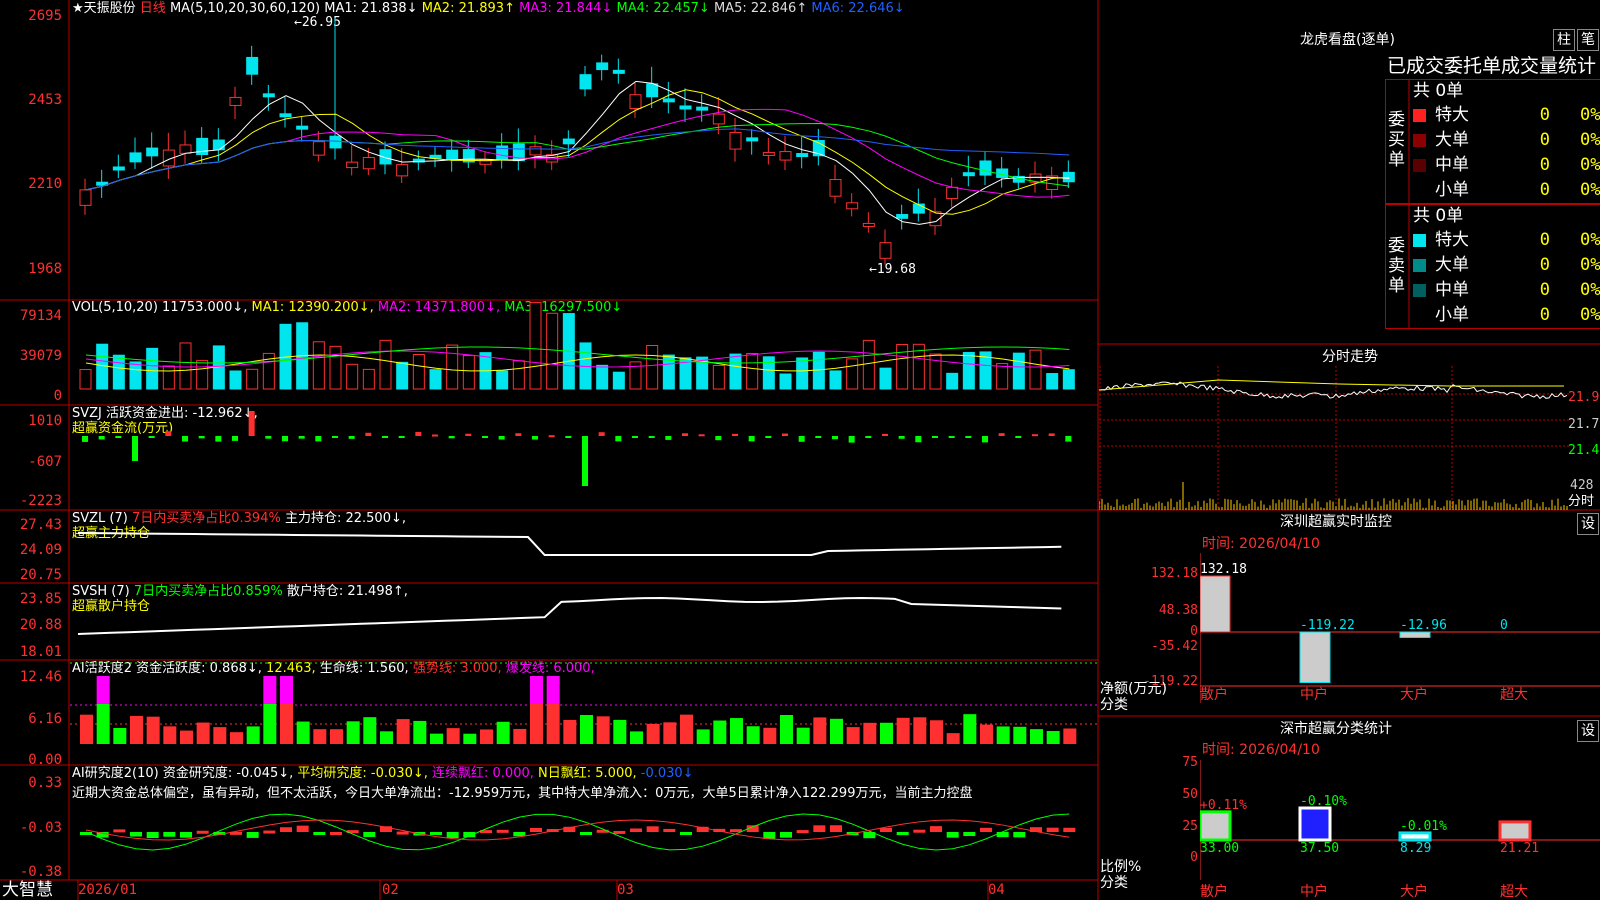 The height and width of the screenshot is (900, 1600). What do you see at coordinates (45, 719) in the screenshot?
I see `ai2-y-label-2: 6.16` at bounding box center [45, 719].